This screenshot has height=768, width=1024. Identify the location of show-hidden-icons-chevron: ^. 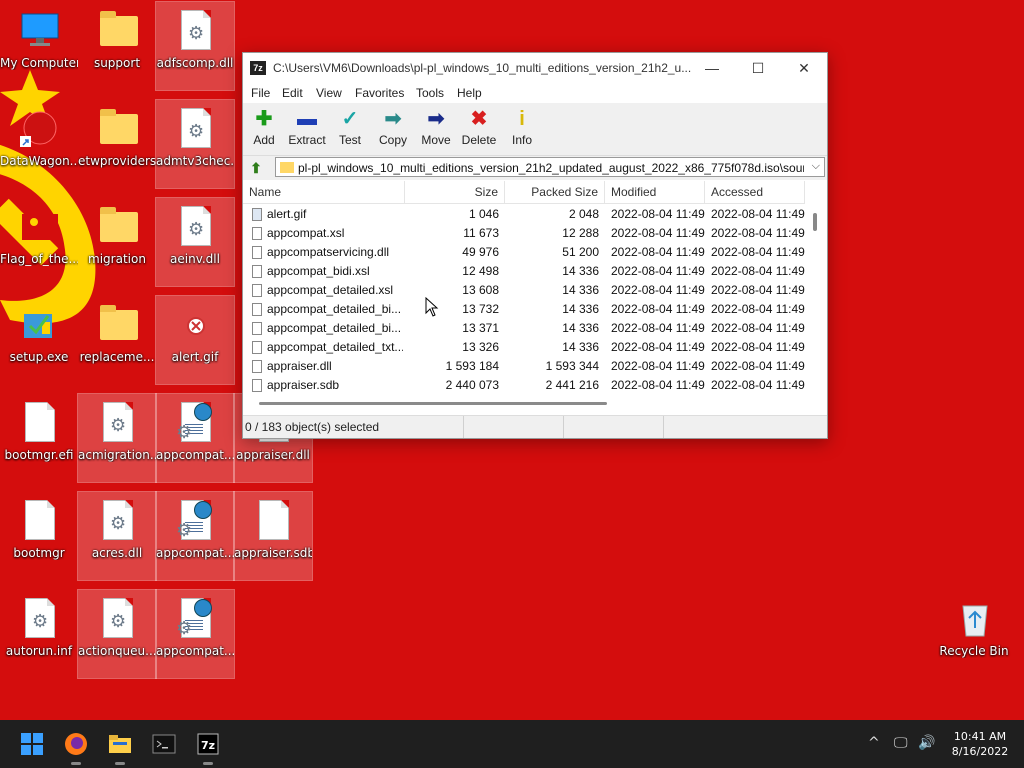
(874, 743).